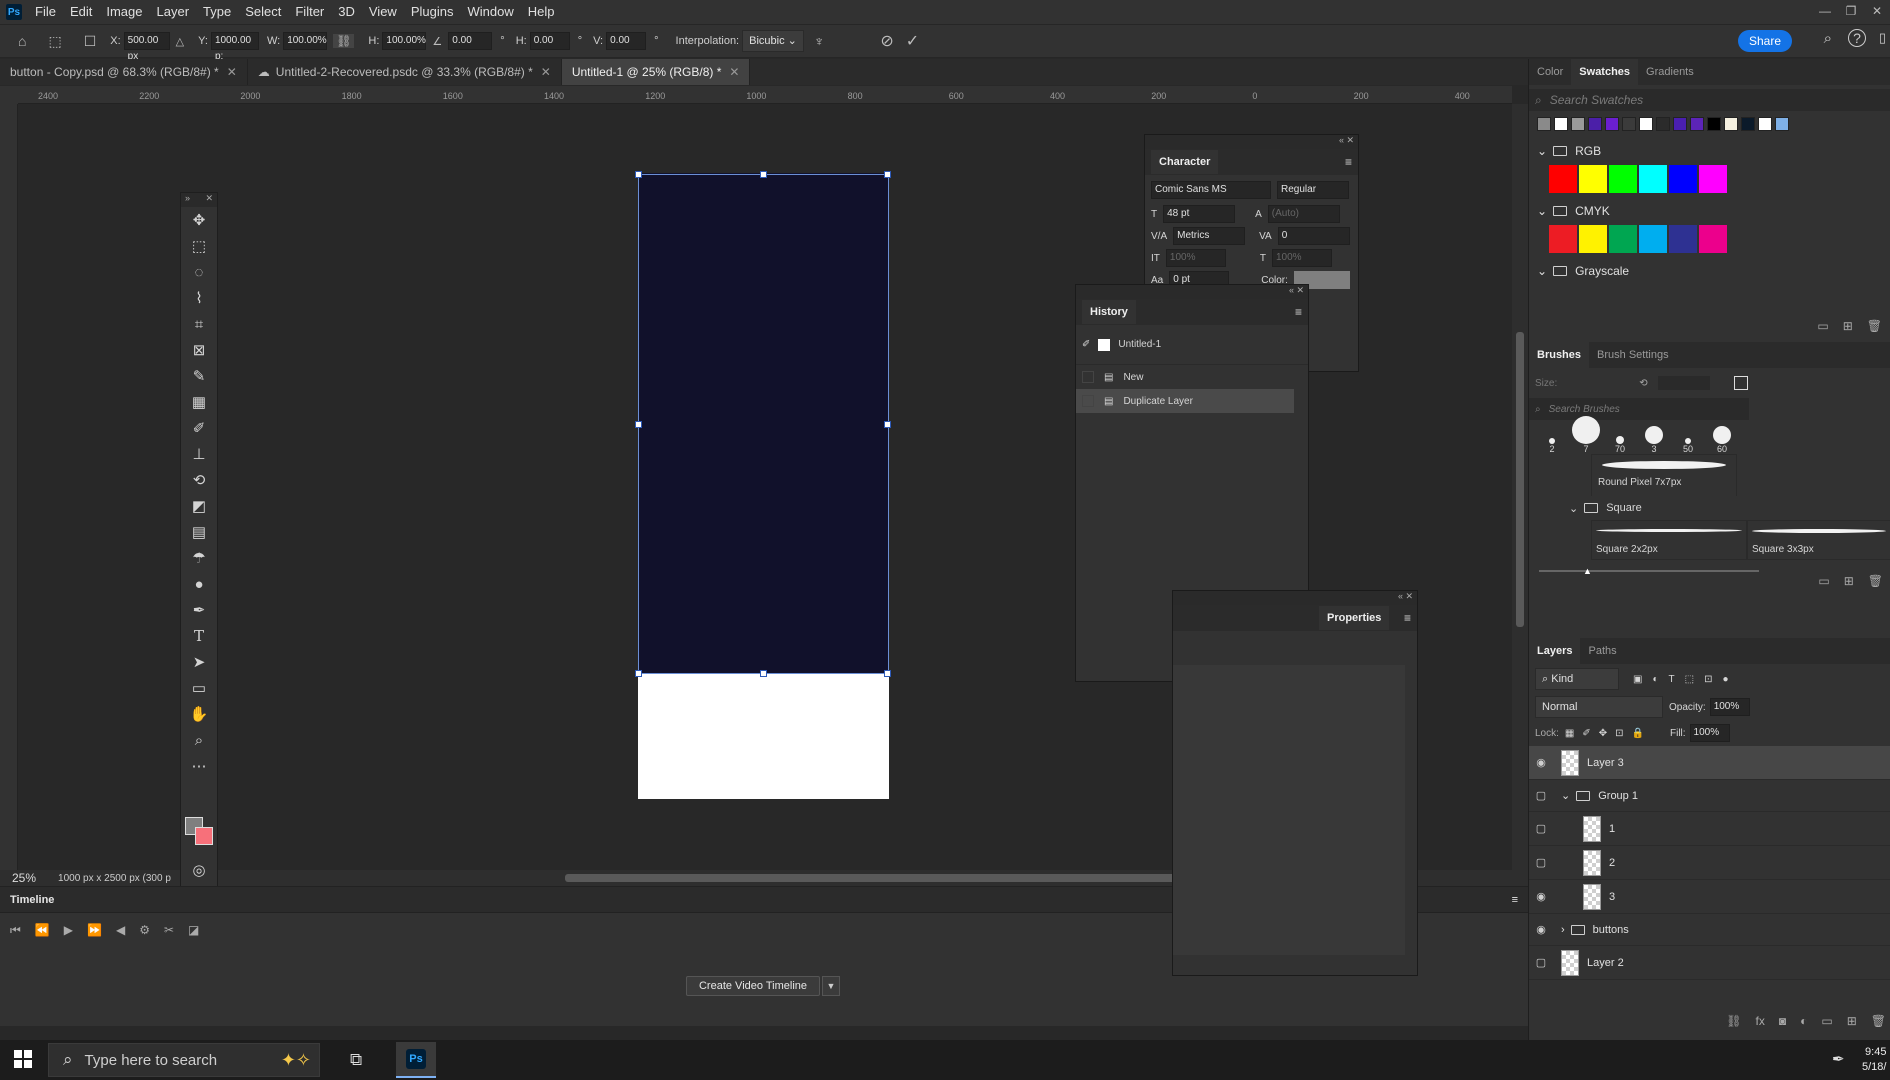  I want to click on vertical-scrollbar, so click(1520, 487).